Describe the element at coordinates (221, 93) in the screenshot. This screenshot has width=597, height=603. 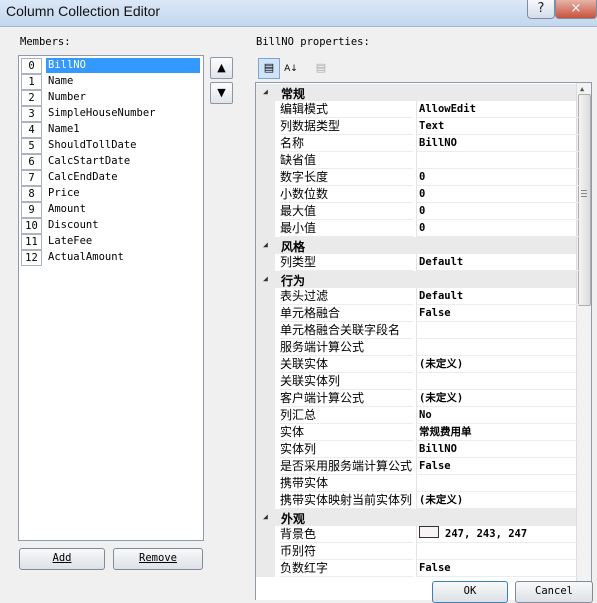
I see `move-down-button: ▼` at that location.